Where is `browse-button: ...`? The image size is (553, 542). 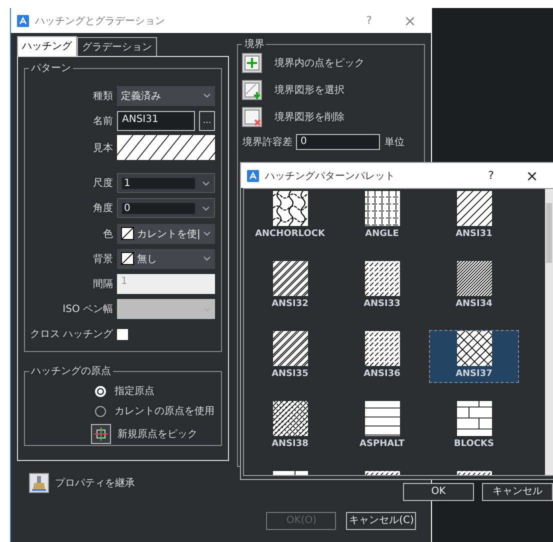
browse-button: ... is located at coordinates (207, 120).